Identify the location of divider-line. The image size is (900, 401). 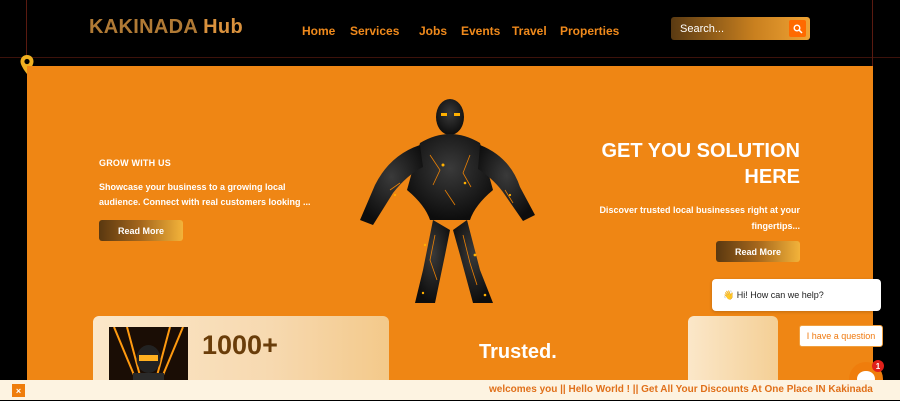
(450, 57).